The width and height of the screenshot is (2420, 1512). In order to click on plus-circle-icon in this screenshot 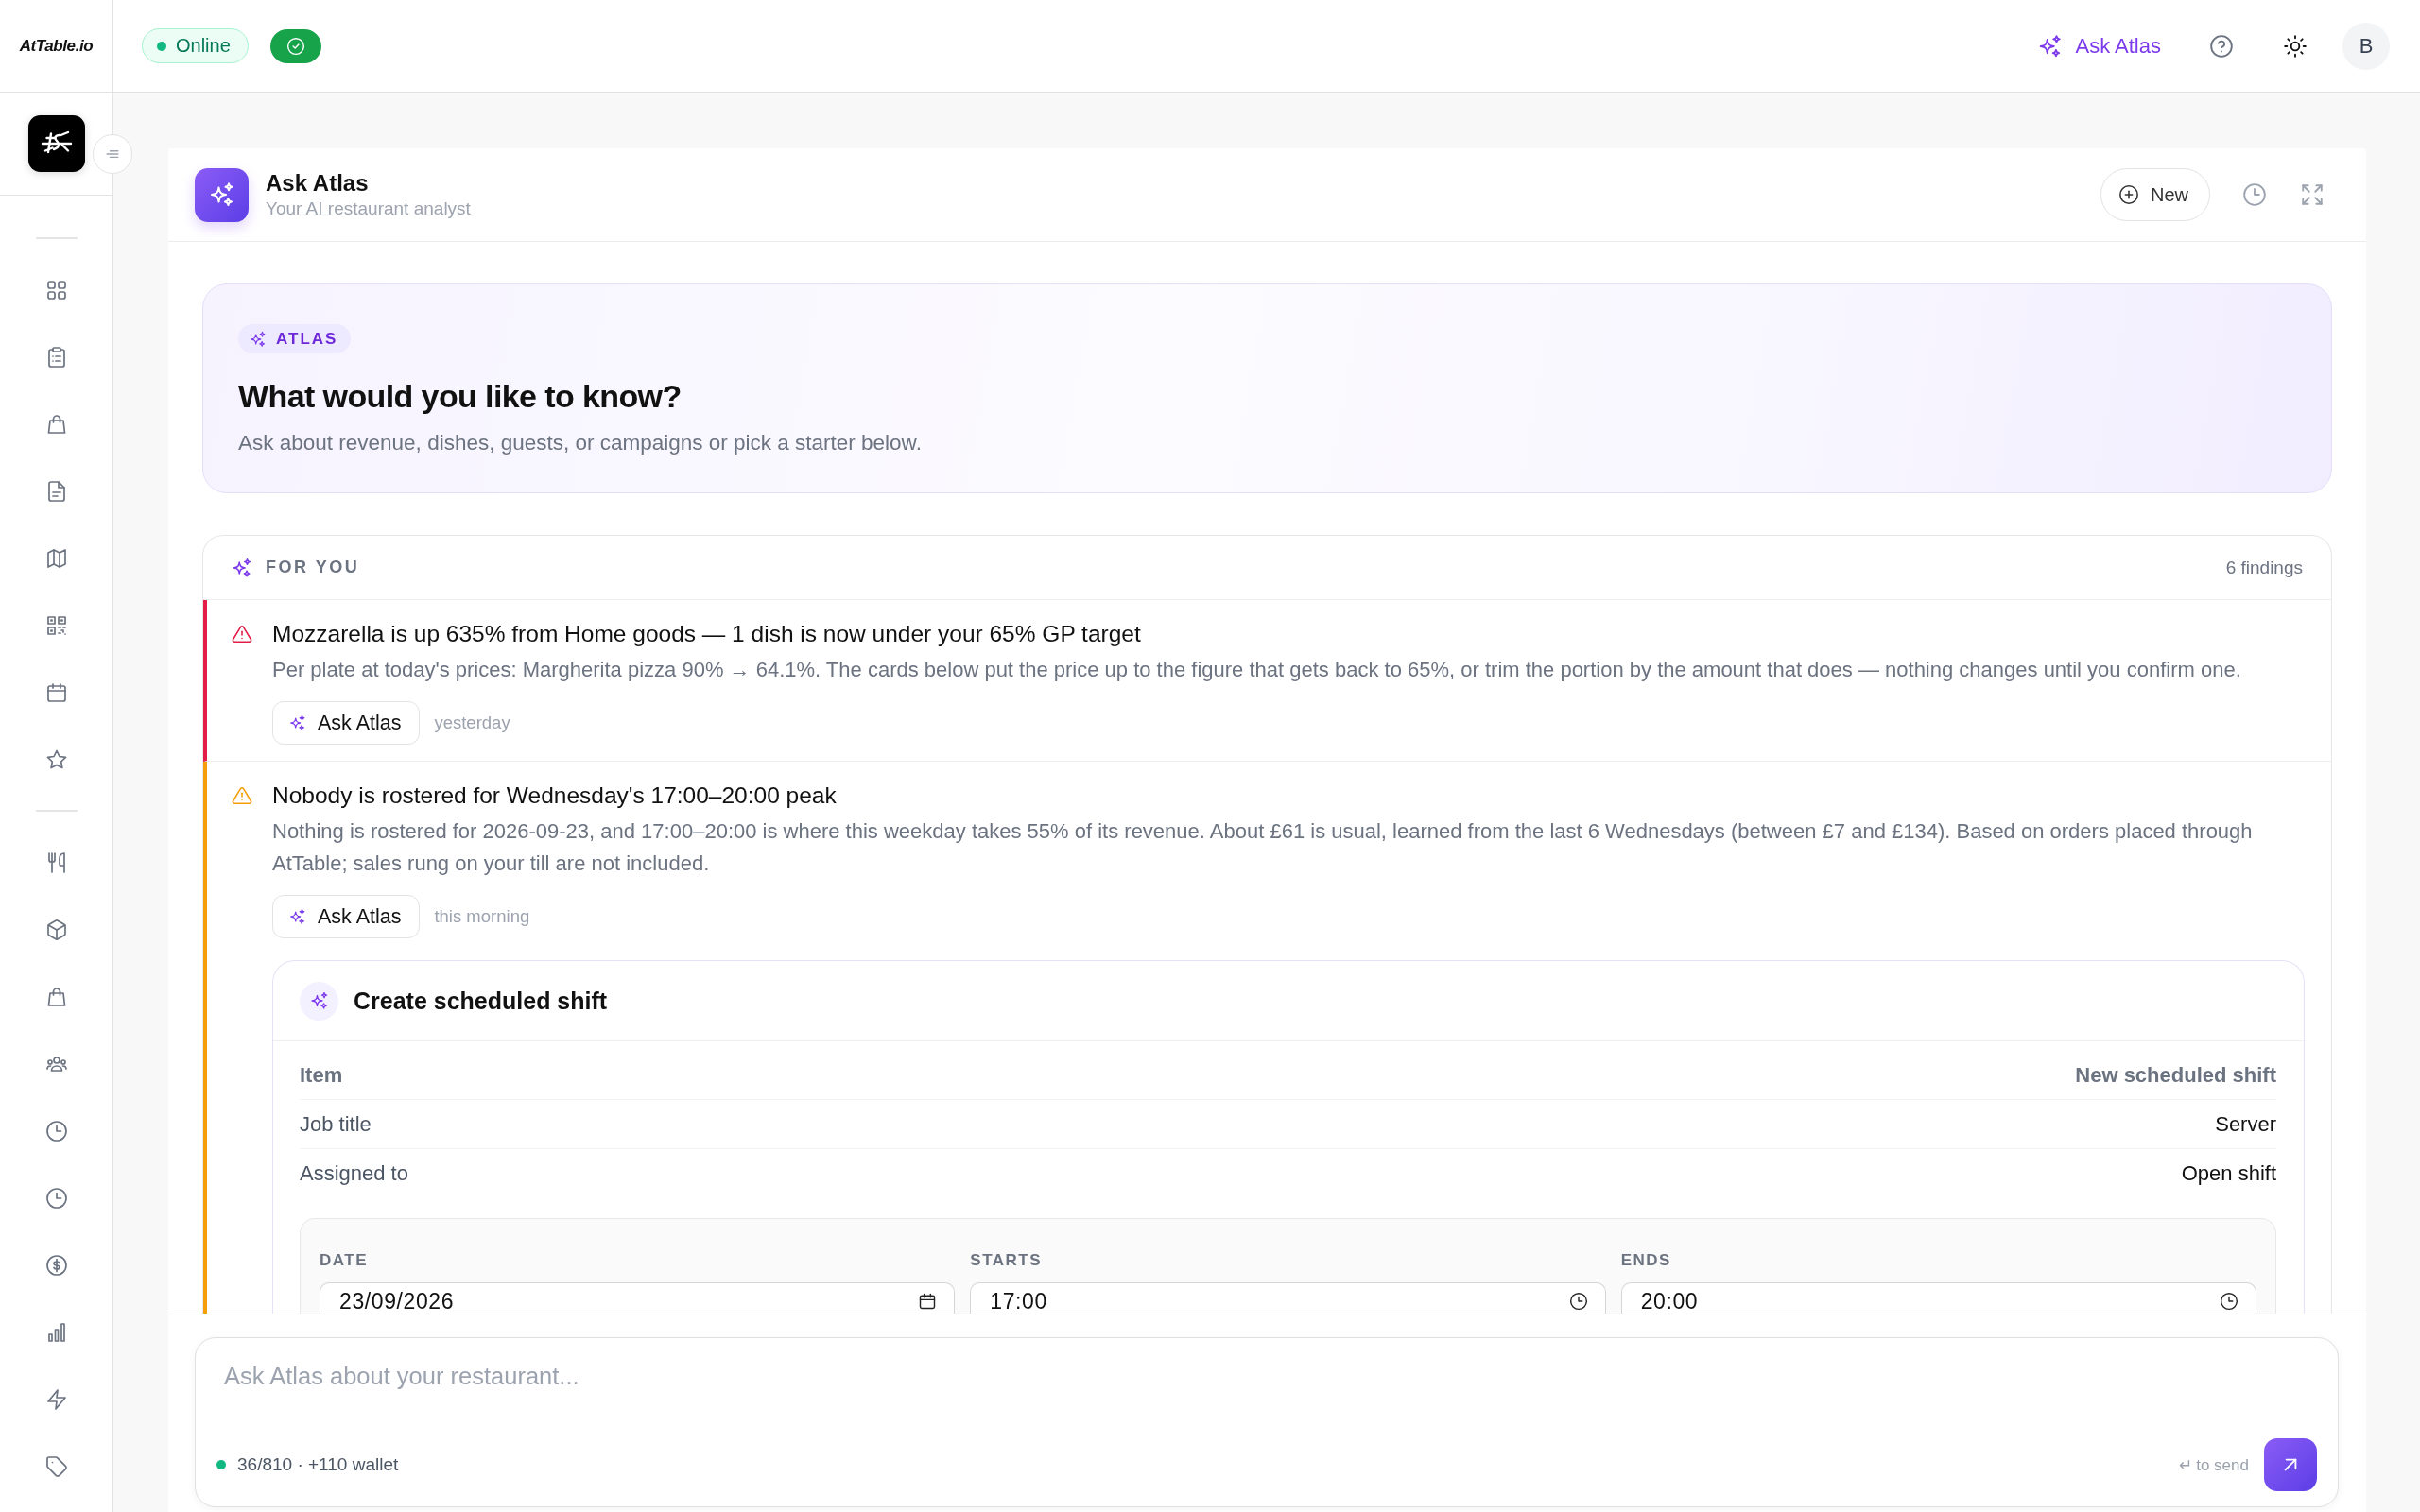, I will do `click(2128, 194)`.